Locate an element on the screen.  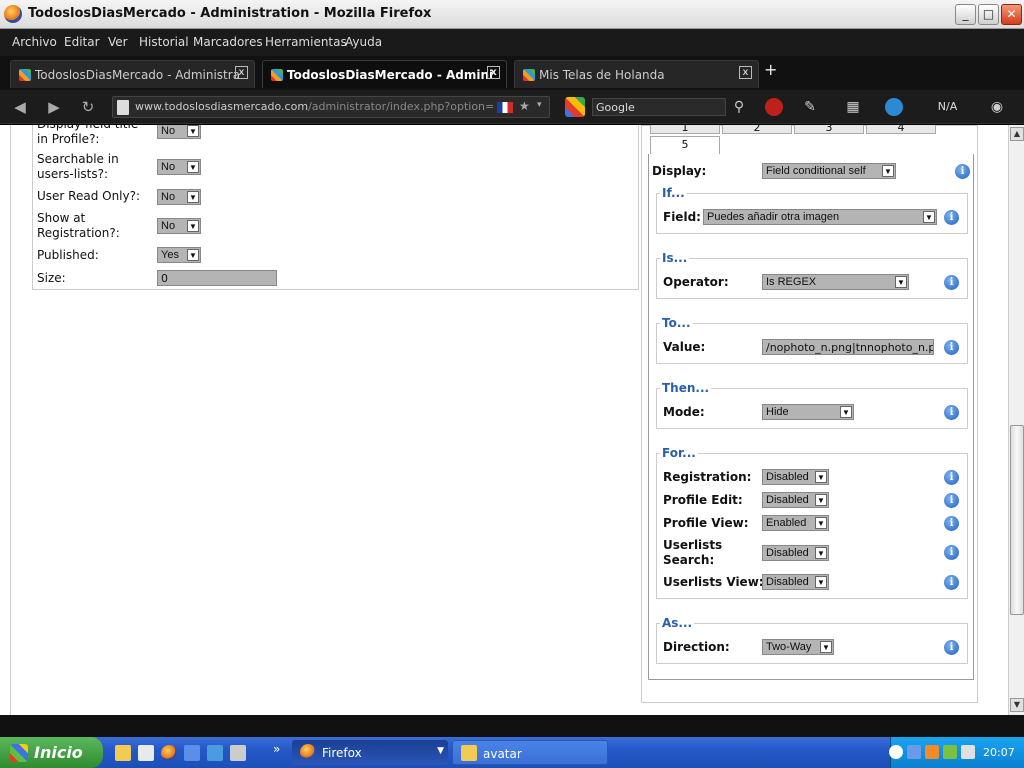
display-select: Field conditional self ▼ is located at coordinates (829, 171).